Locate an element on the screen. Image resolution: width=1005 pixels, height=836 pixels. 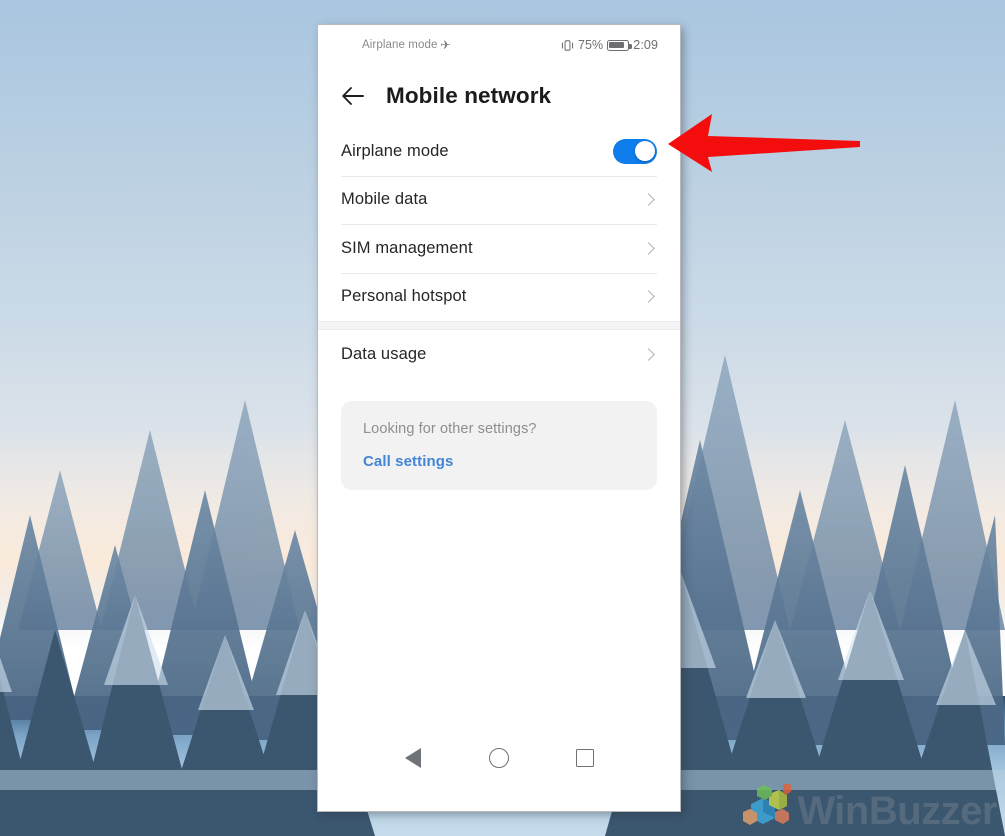
nav-recents-button is located at coordinates (585, 758).